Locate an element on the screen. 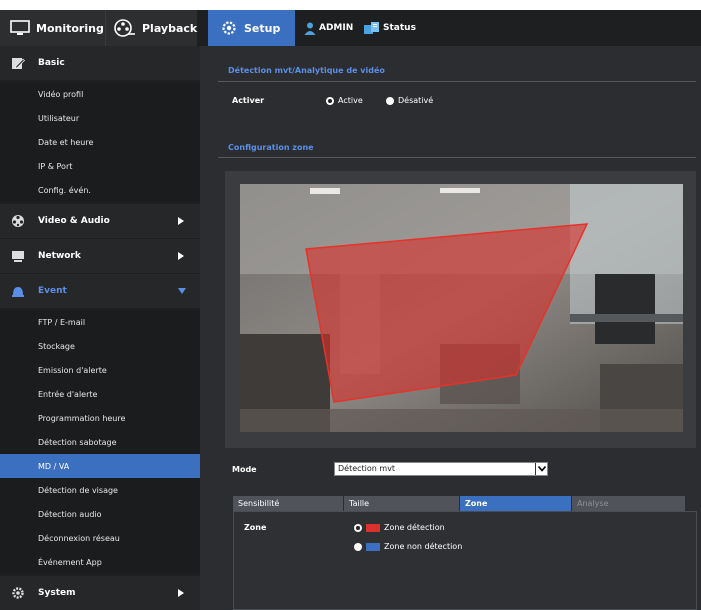 This screenshot has width=701, height=610. activer-label: Activer is located at coordinates (248, 100).